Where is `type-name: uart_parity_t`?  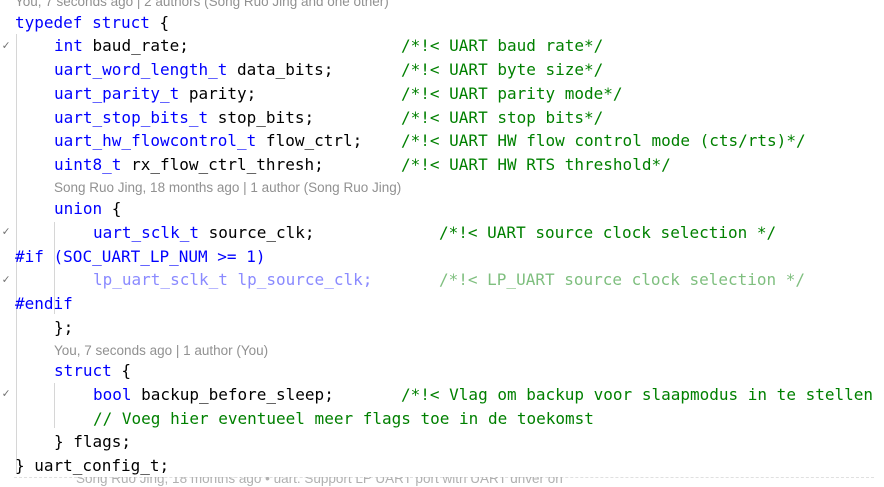
type-name: uart_parity_t is located at coordinates (117, 93).